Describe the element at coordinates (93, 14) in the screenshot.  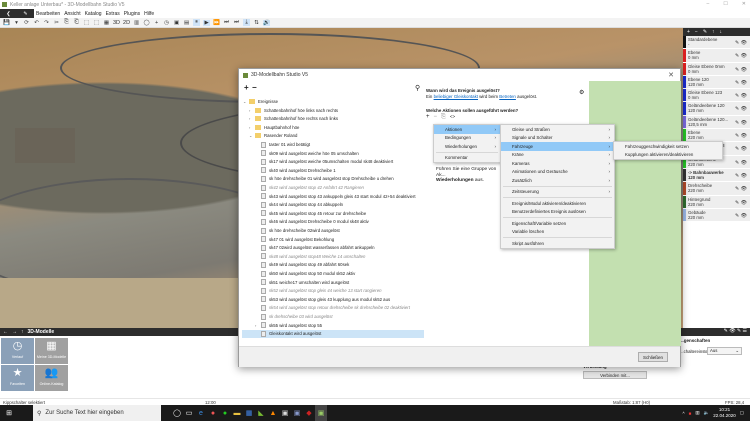
I see `menu-item: Katalog` at that location.